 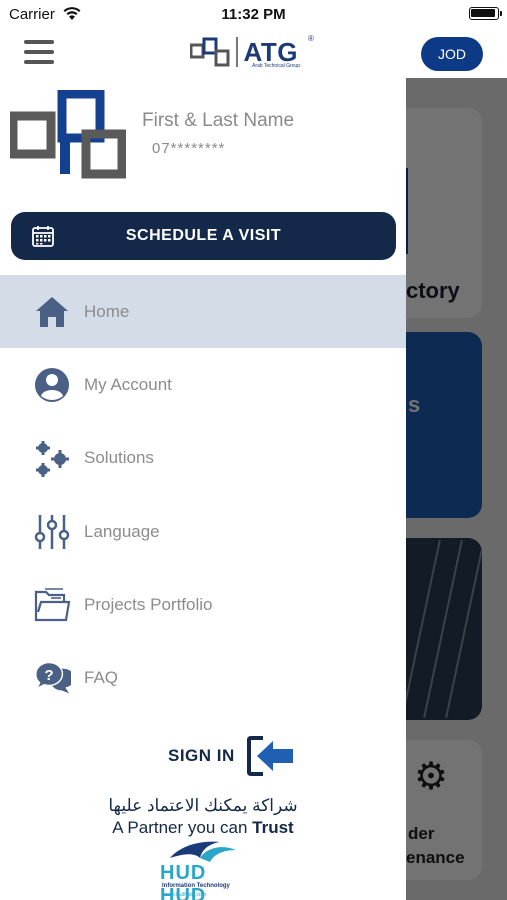 I want to click on schedule-visit-label: SCHEDULE A VISIT, so click(x=203, y=235).